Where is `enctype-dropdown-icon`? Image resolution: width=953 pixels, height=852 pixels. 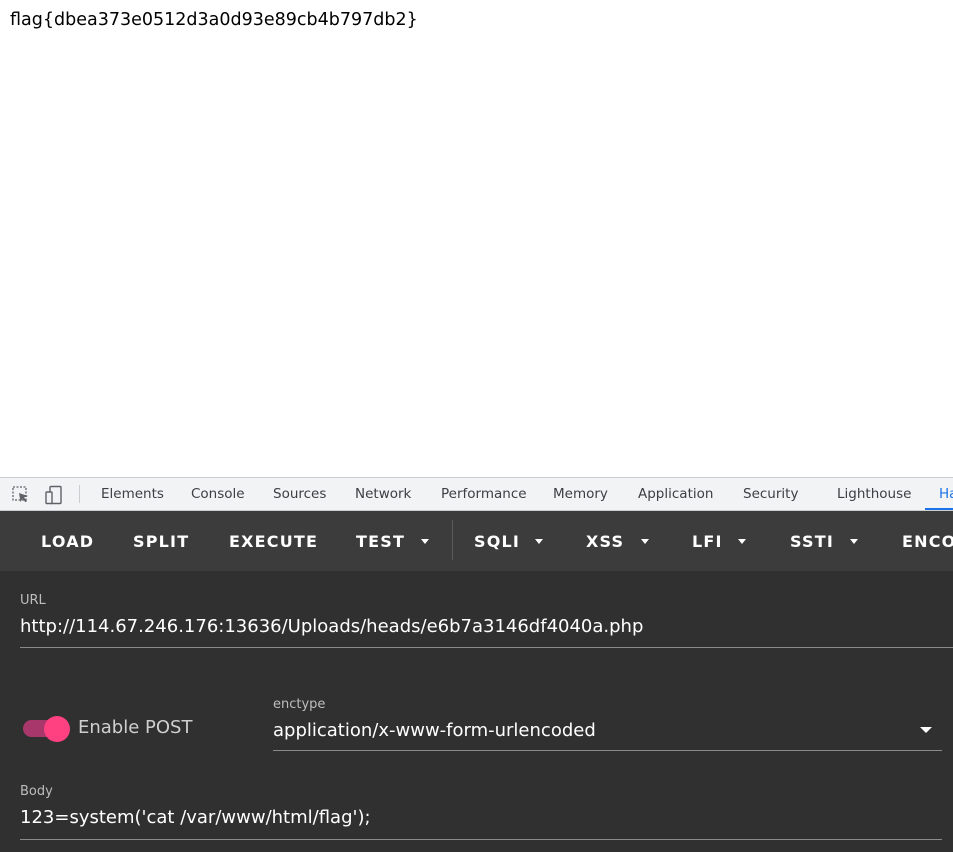 enctype-dropdown-icon is located at coordinates (926, 730).